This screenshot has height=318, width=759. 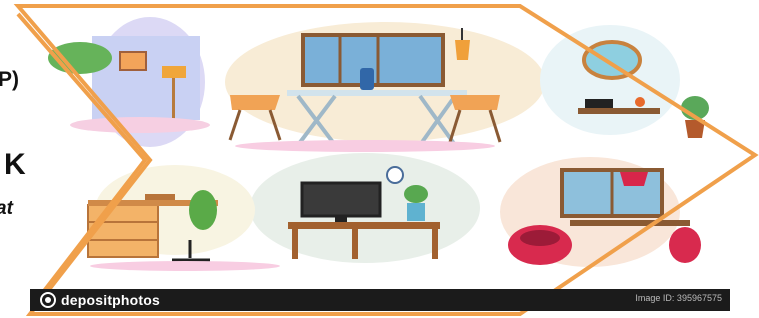 I want to click on chair-left-icon, so click(x=255, y=102).